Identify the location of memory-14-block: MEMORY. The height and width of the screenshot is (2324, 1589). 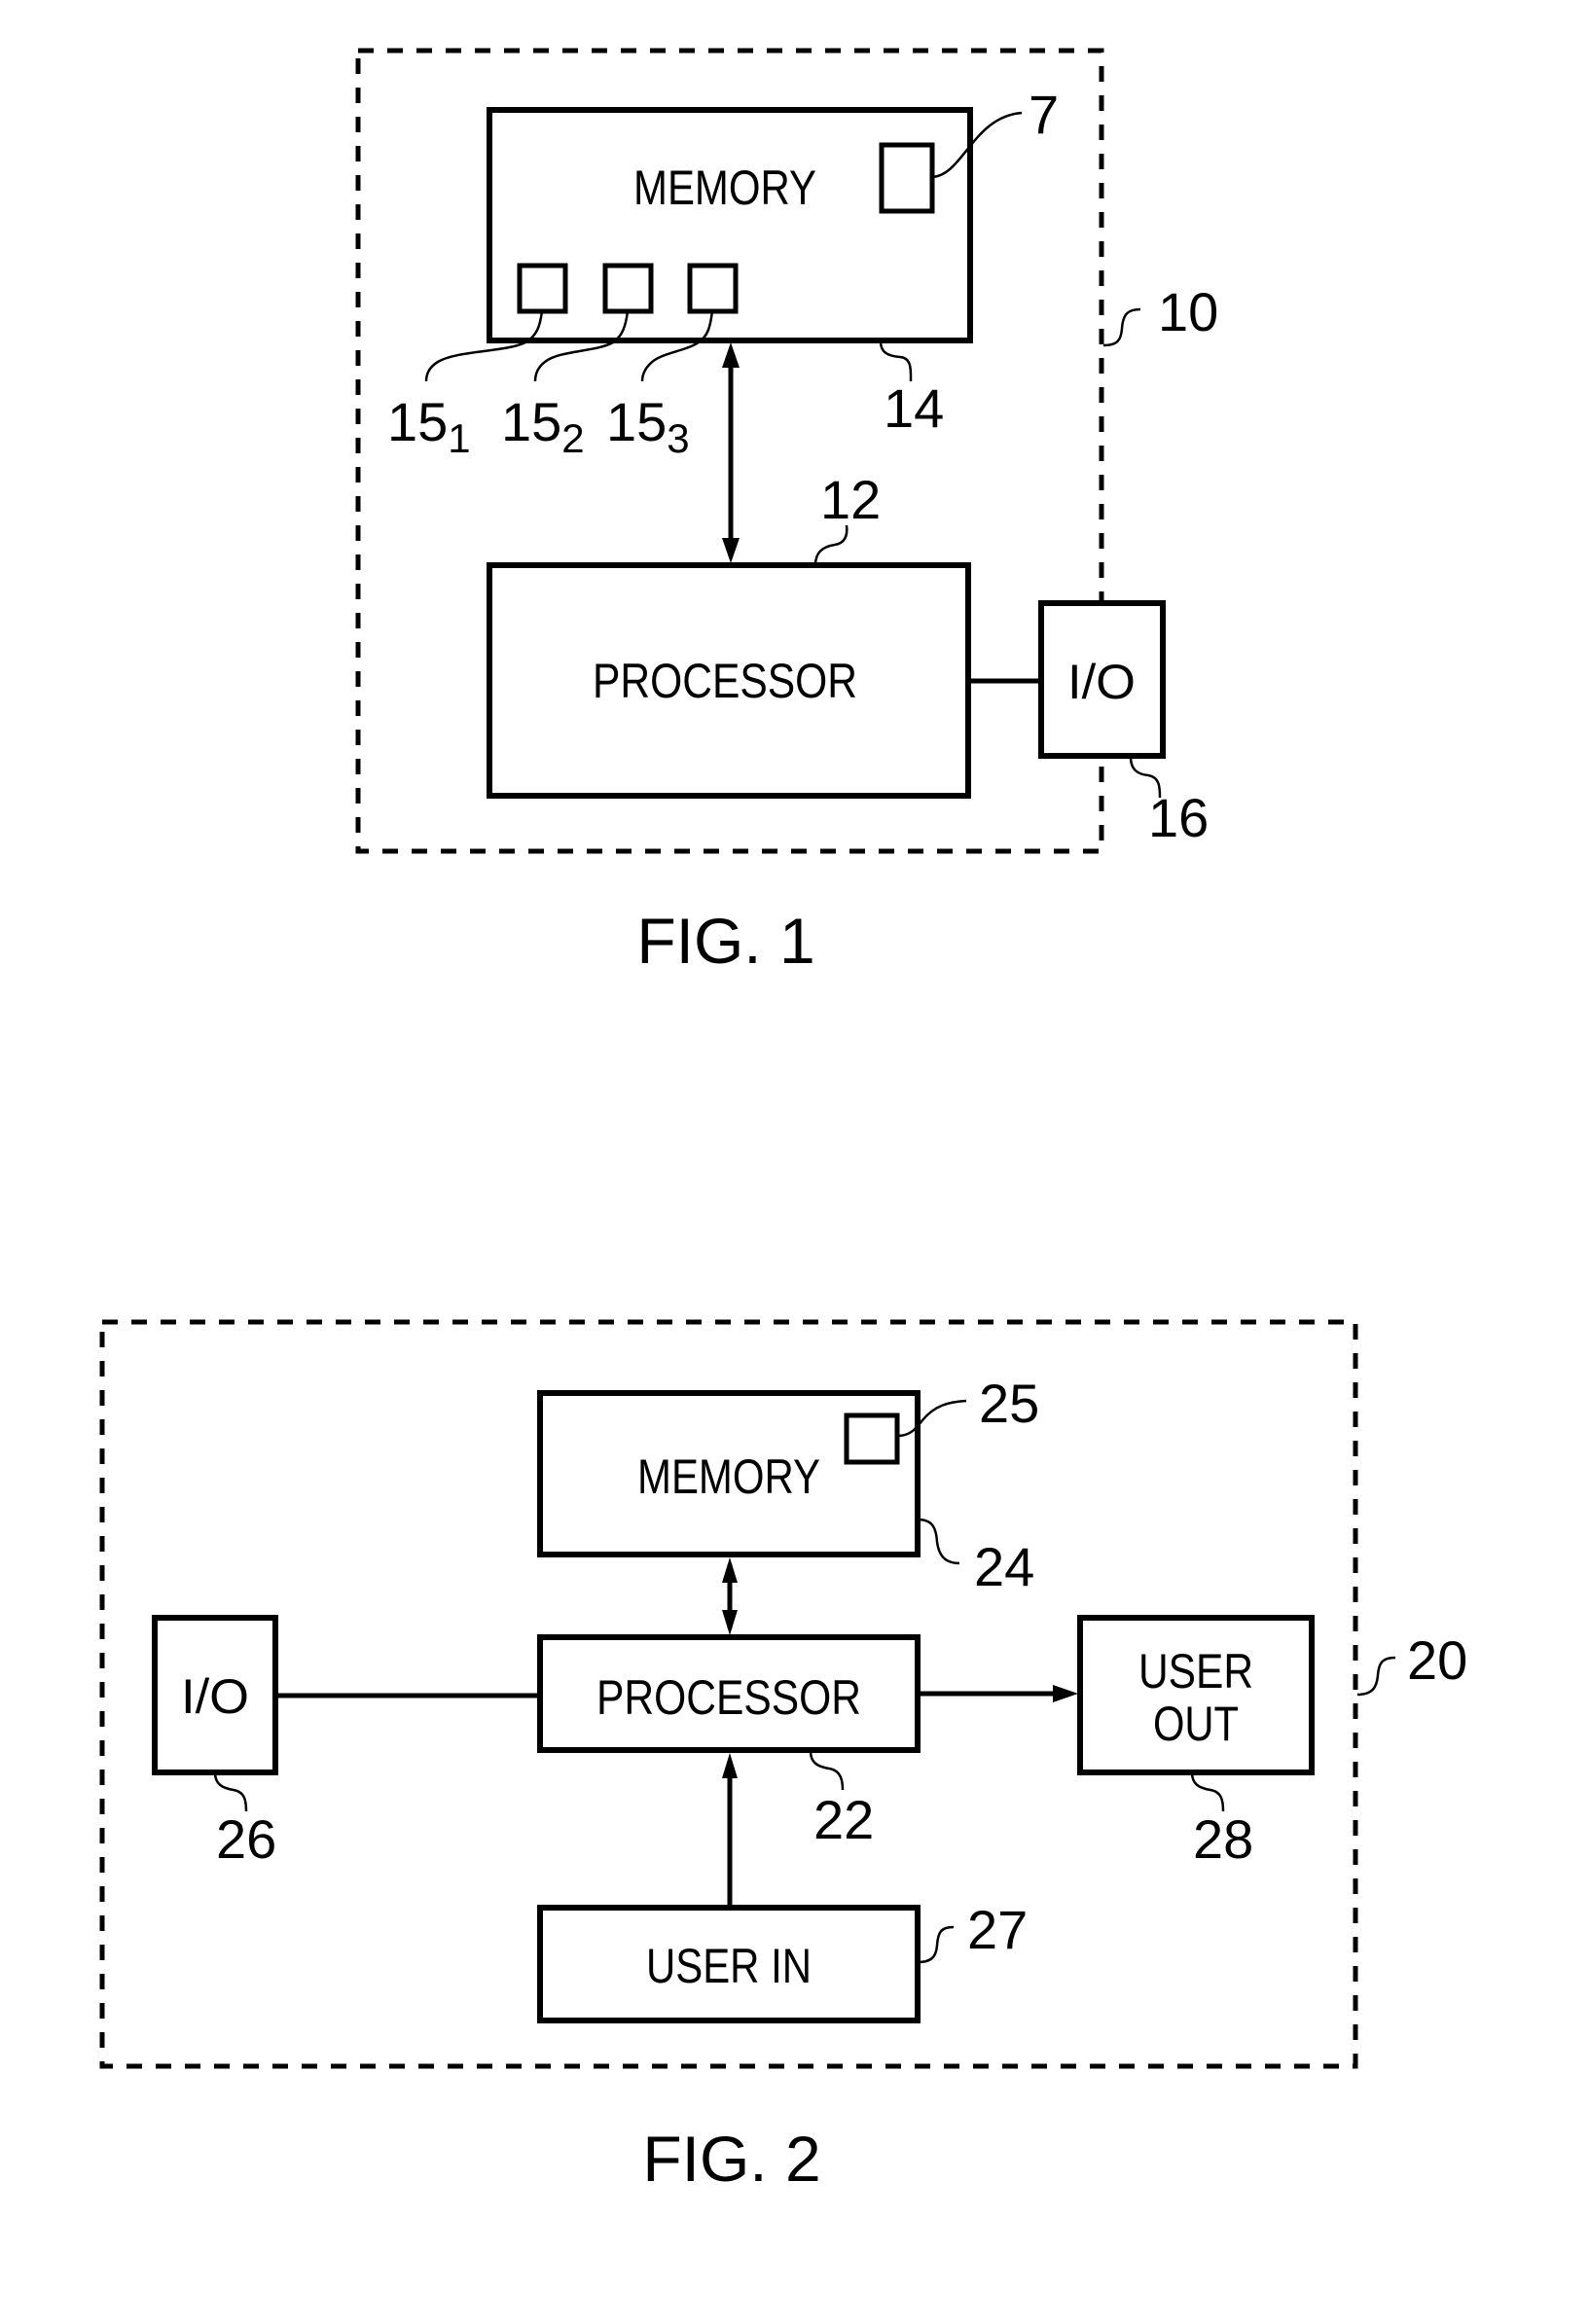
(730, 225).